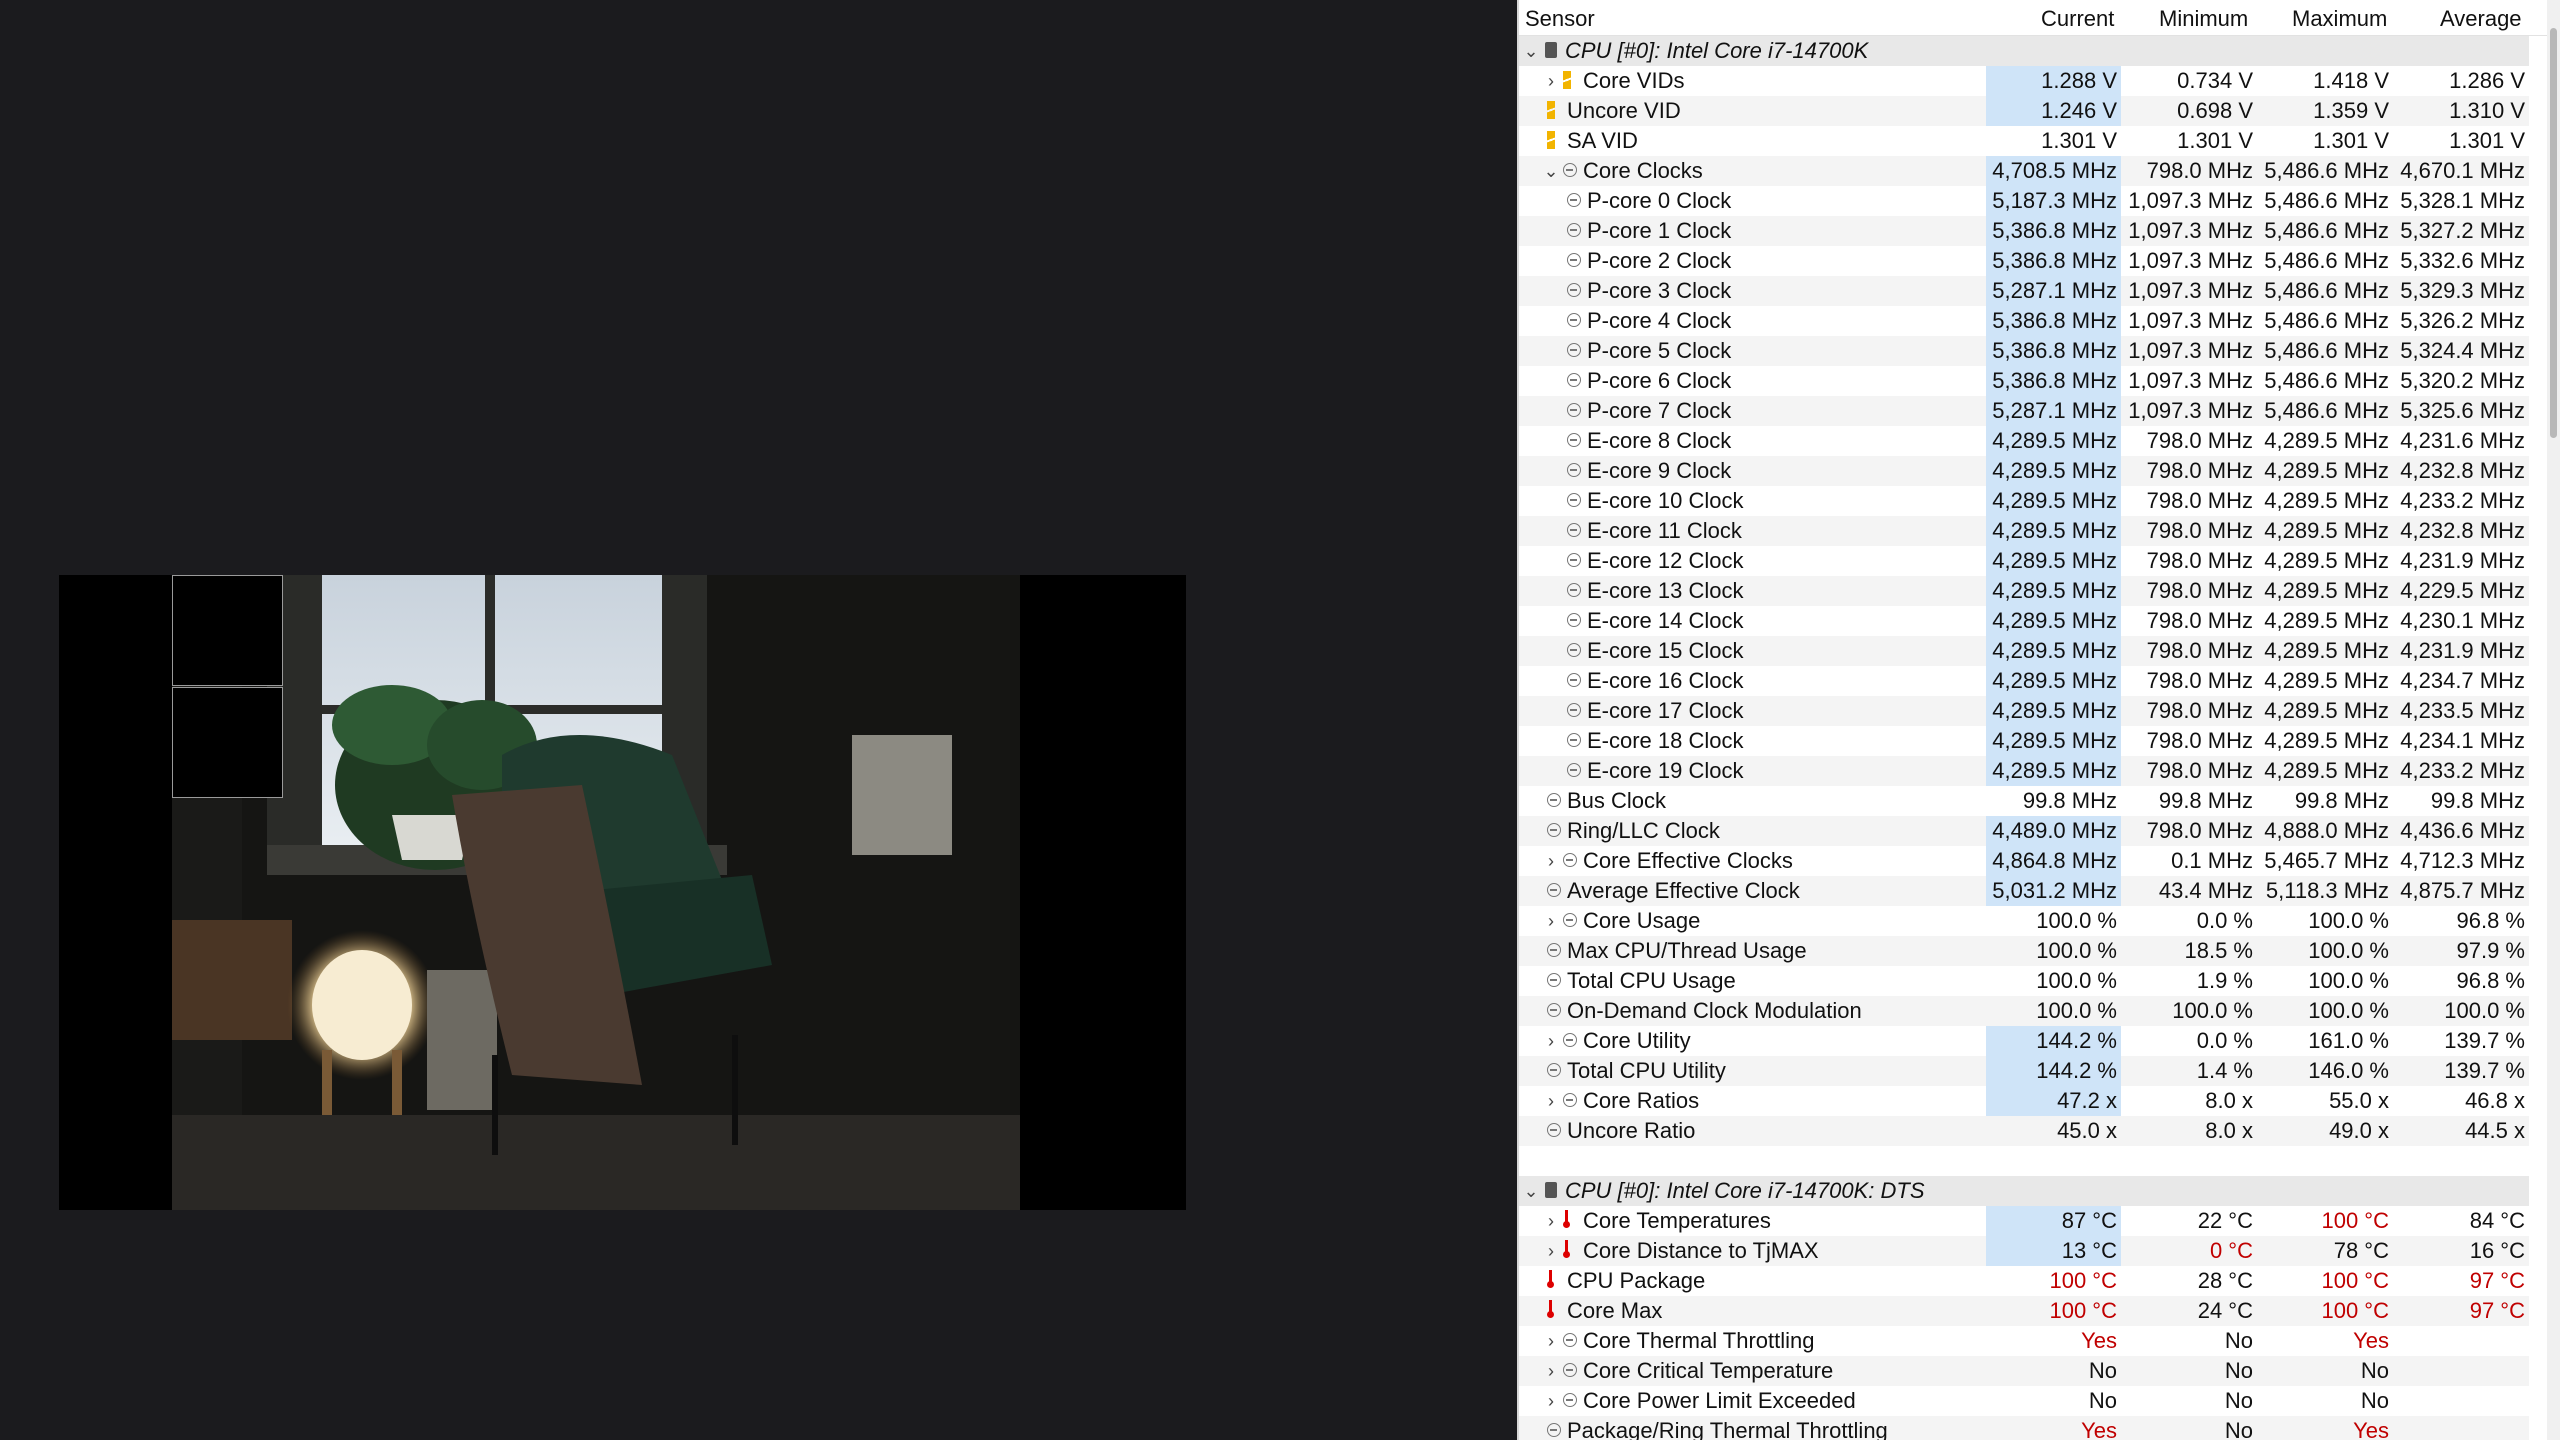 Image resolution: width=2560 pixels, height=1440 pixels. What do you see at coordinates (2497, 1250) in the screenshot?
I see `average-value: 16 °C` at bounding box center [2497, 1250].